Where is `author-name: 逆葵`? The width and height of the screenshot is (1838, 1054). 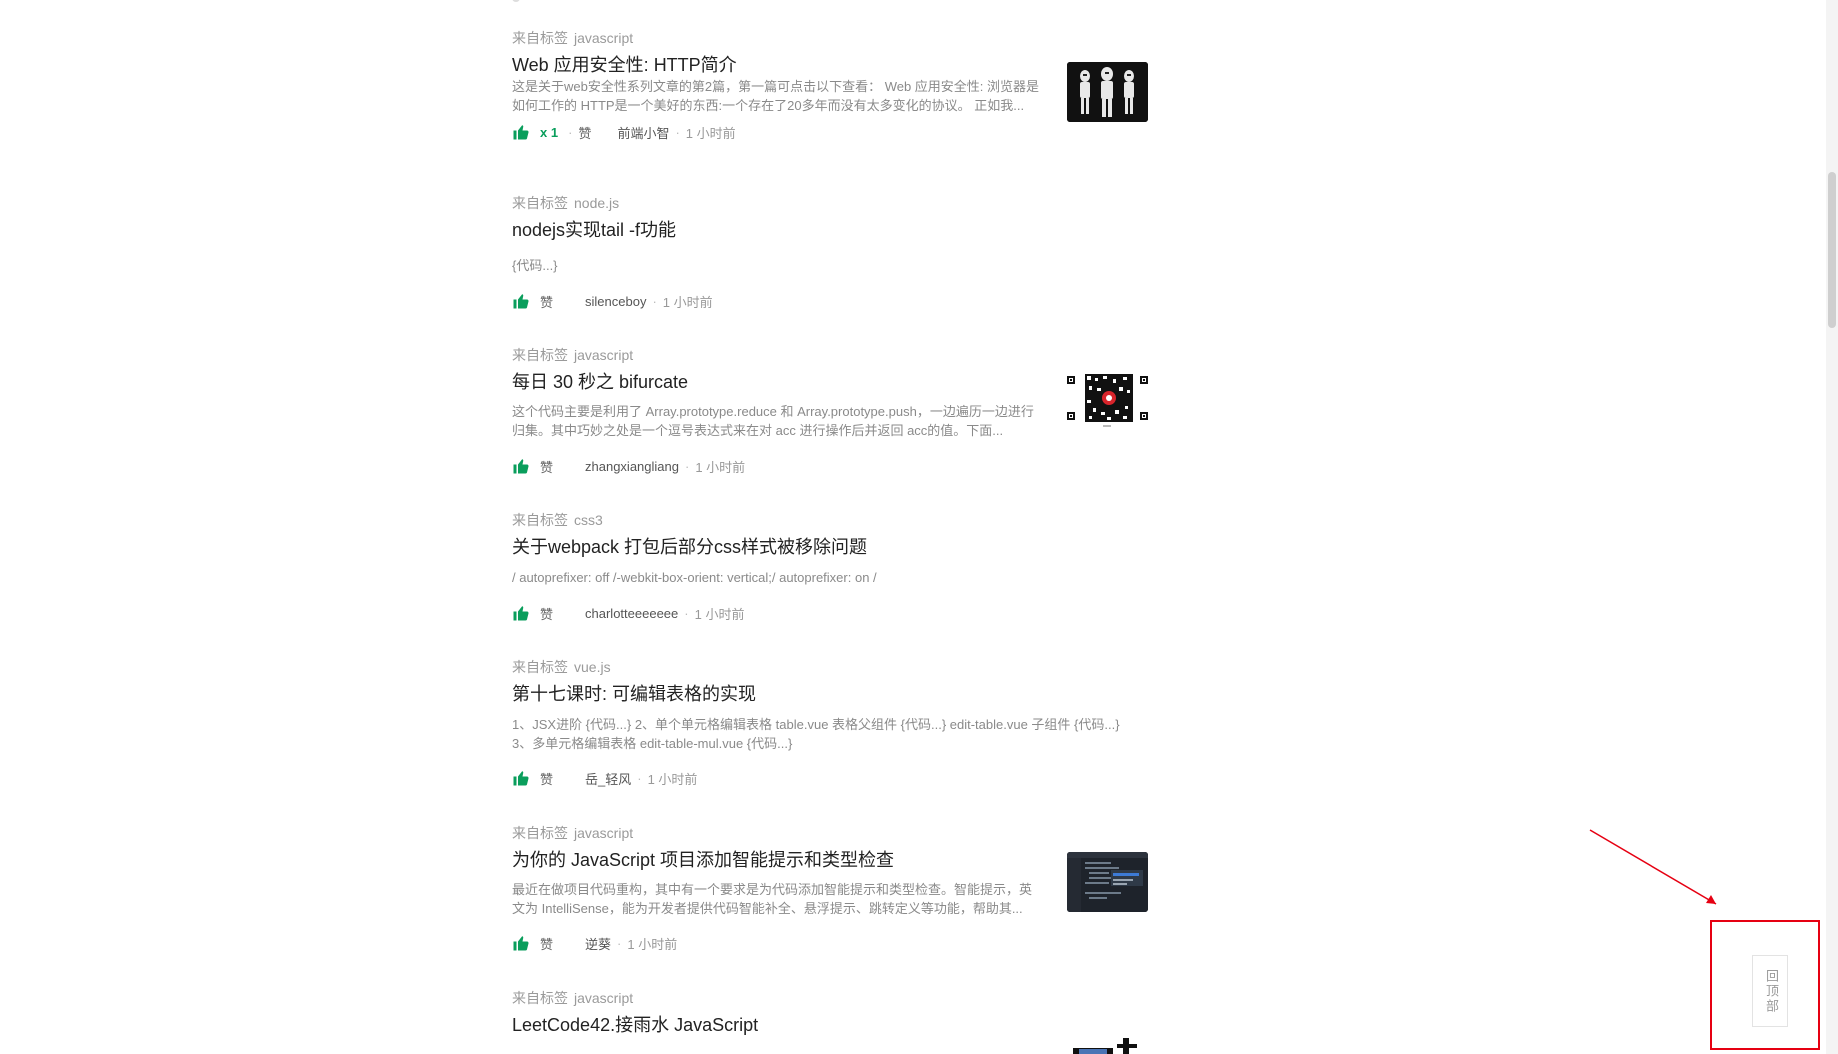
author-name: 逆葵 is located at coordinates (598, 943).